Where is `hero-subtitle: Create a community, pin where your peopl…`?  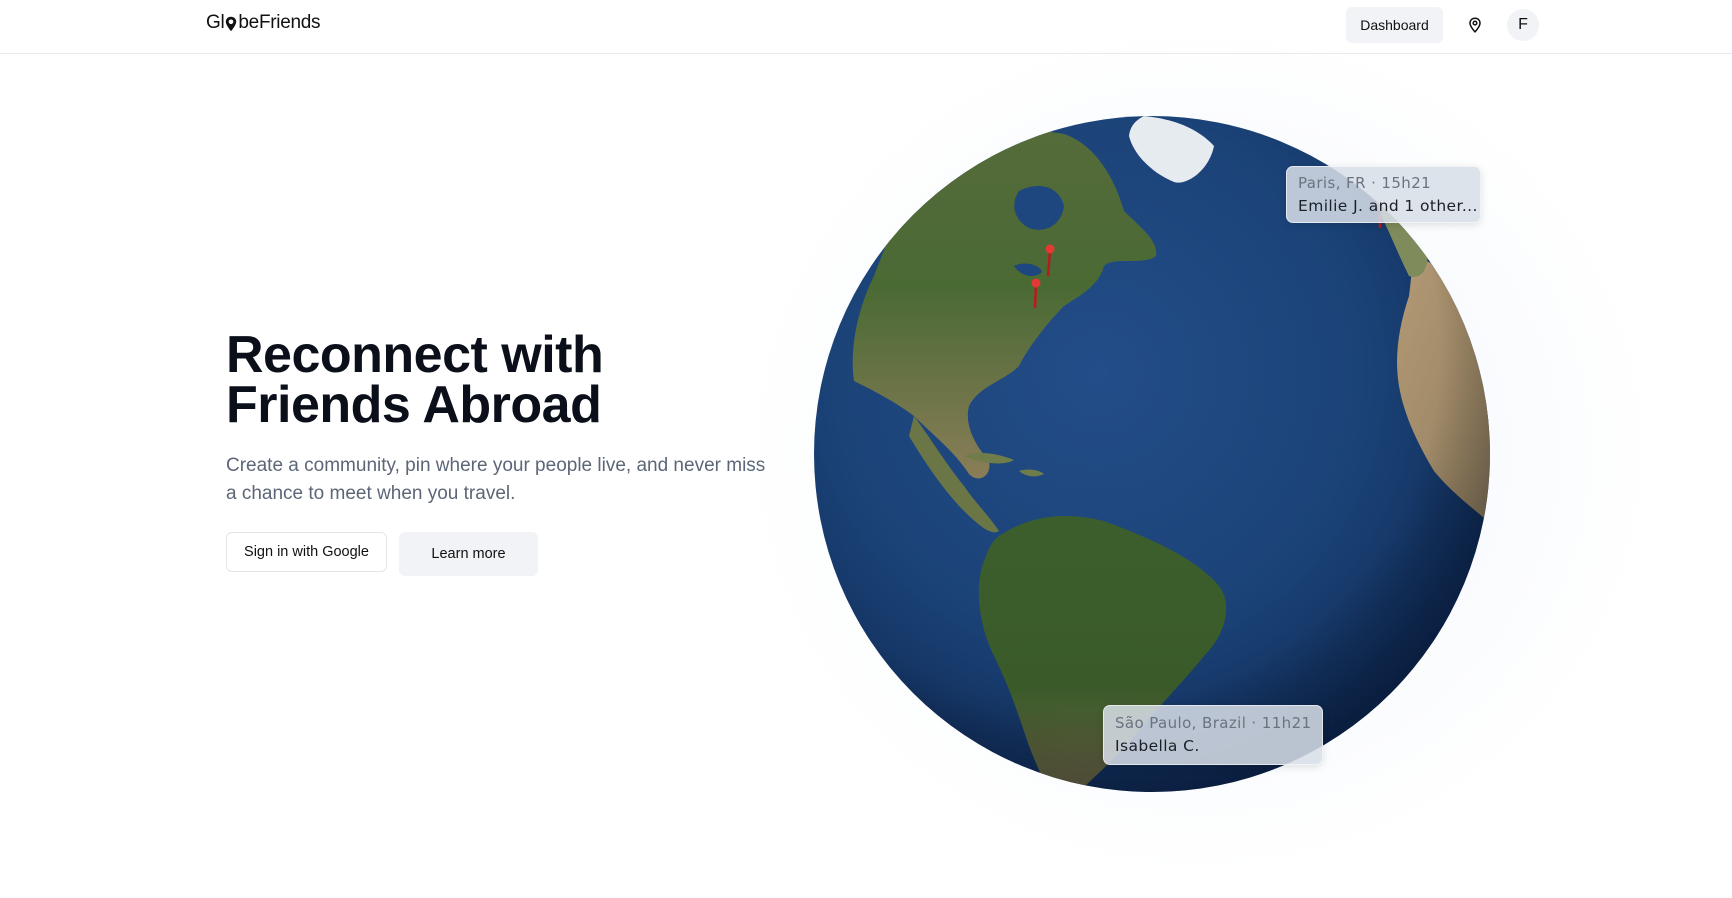 hero-subtitle: Create a community, pin where your peopl… is located at coordinates (496, 479).